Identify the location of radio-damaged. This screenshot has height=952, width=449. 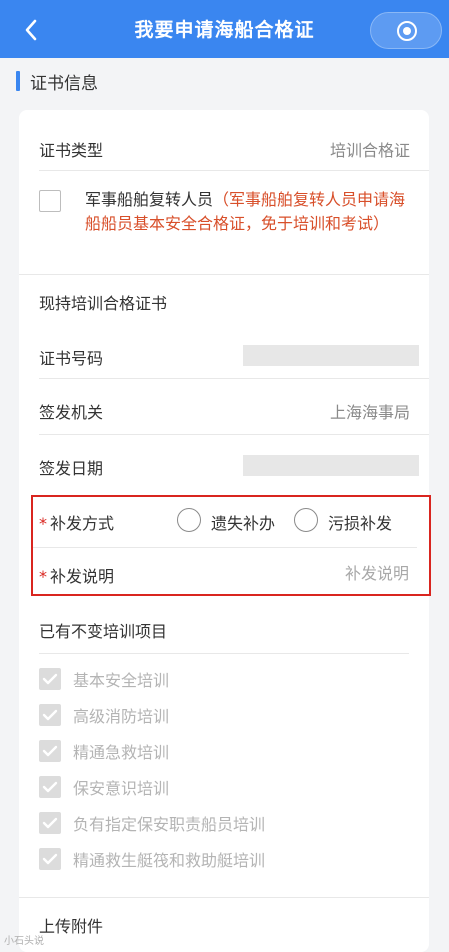
(306, 520).